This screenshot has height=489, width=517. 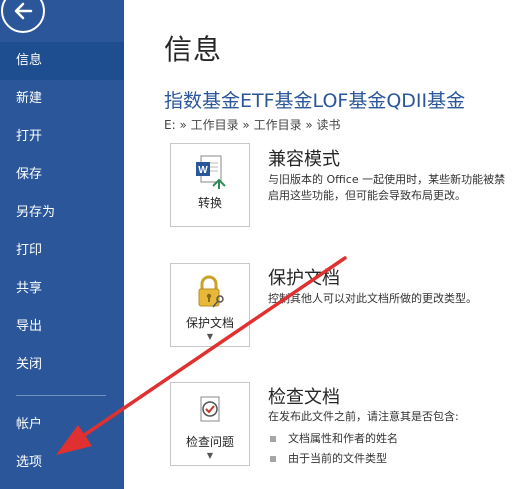 I want to click on lock-key-icon, so click(x=210, y=292).